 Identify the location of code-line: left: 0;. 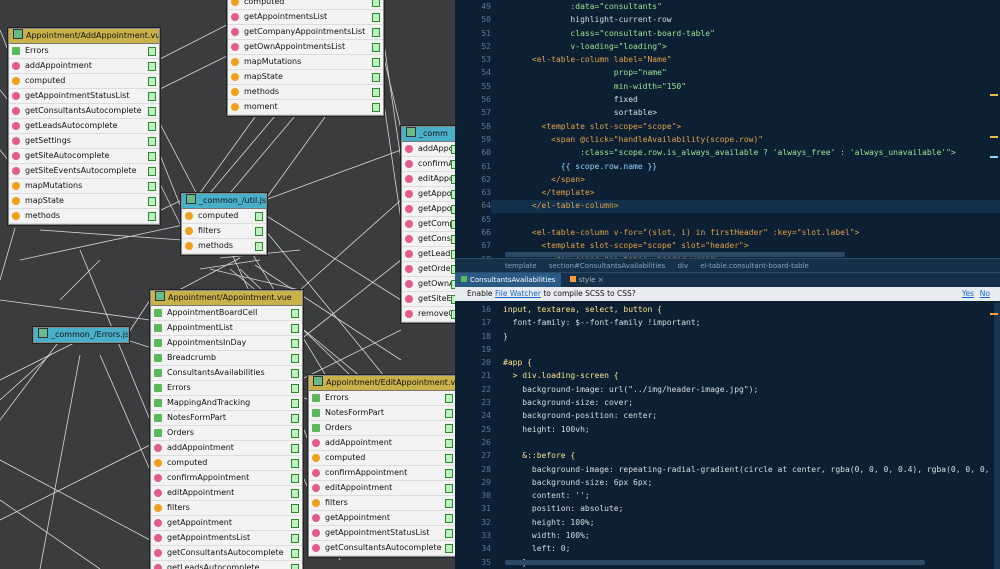
(751, 548).